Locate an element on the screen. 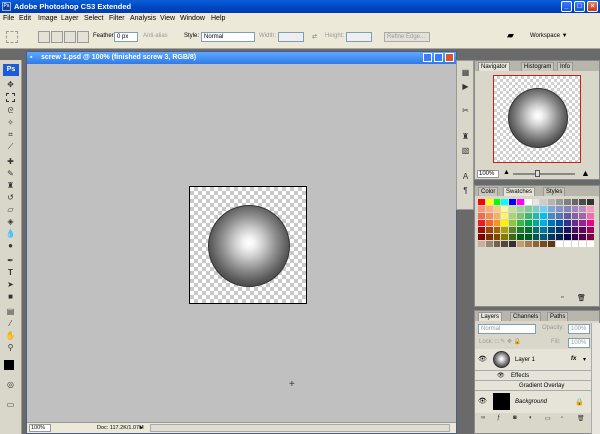  clone-stamp-icon: ♜ is located at coordinates (10, 186).